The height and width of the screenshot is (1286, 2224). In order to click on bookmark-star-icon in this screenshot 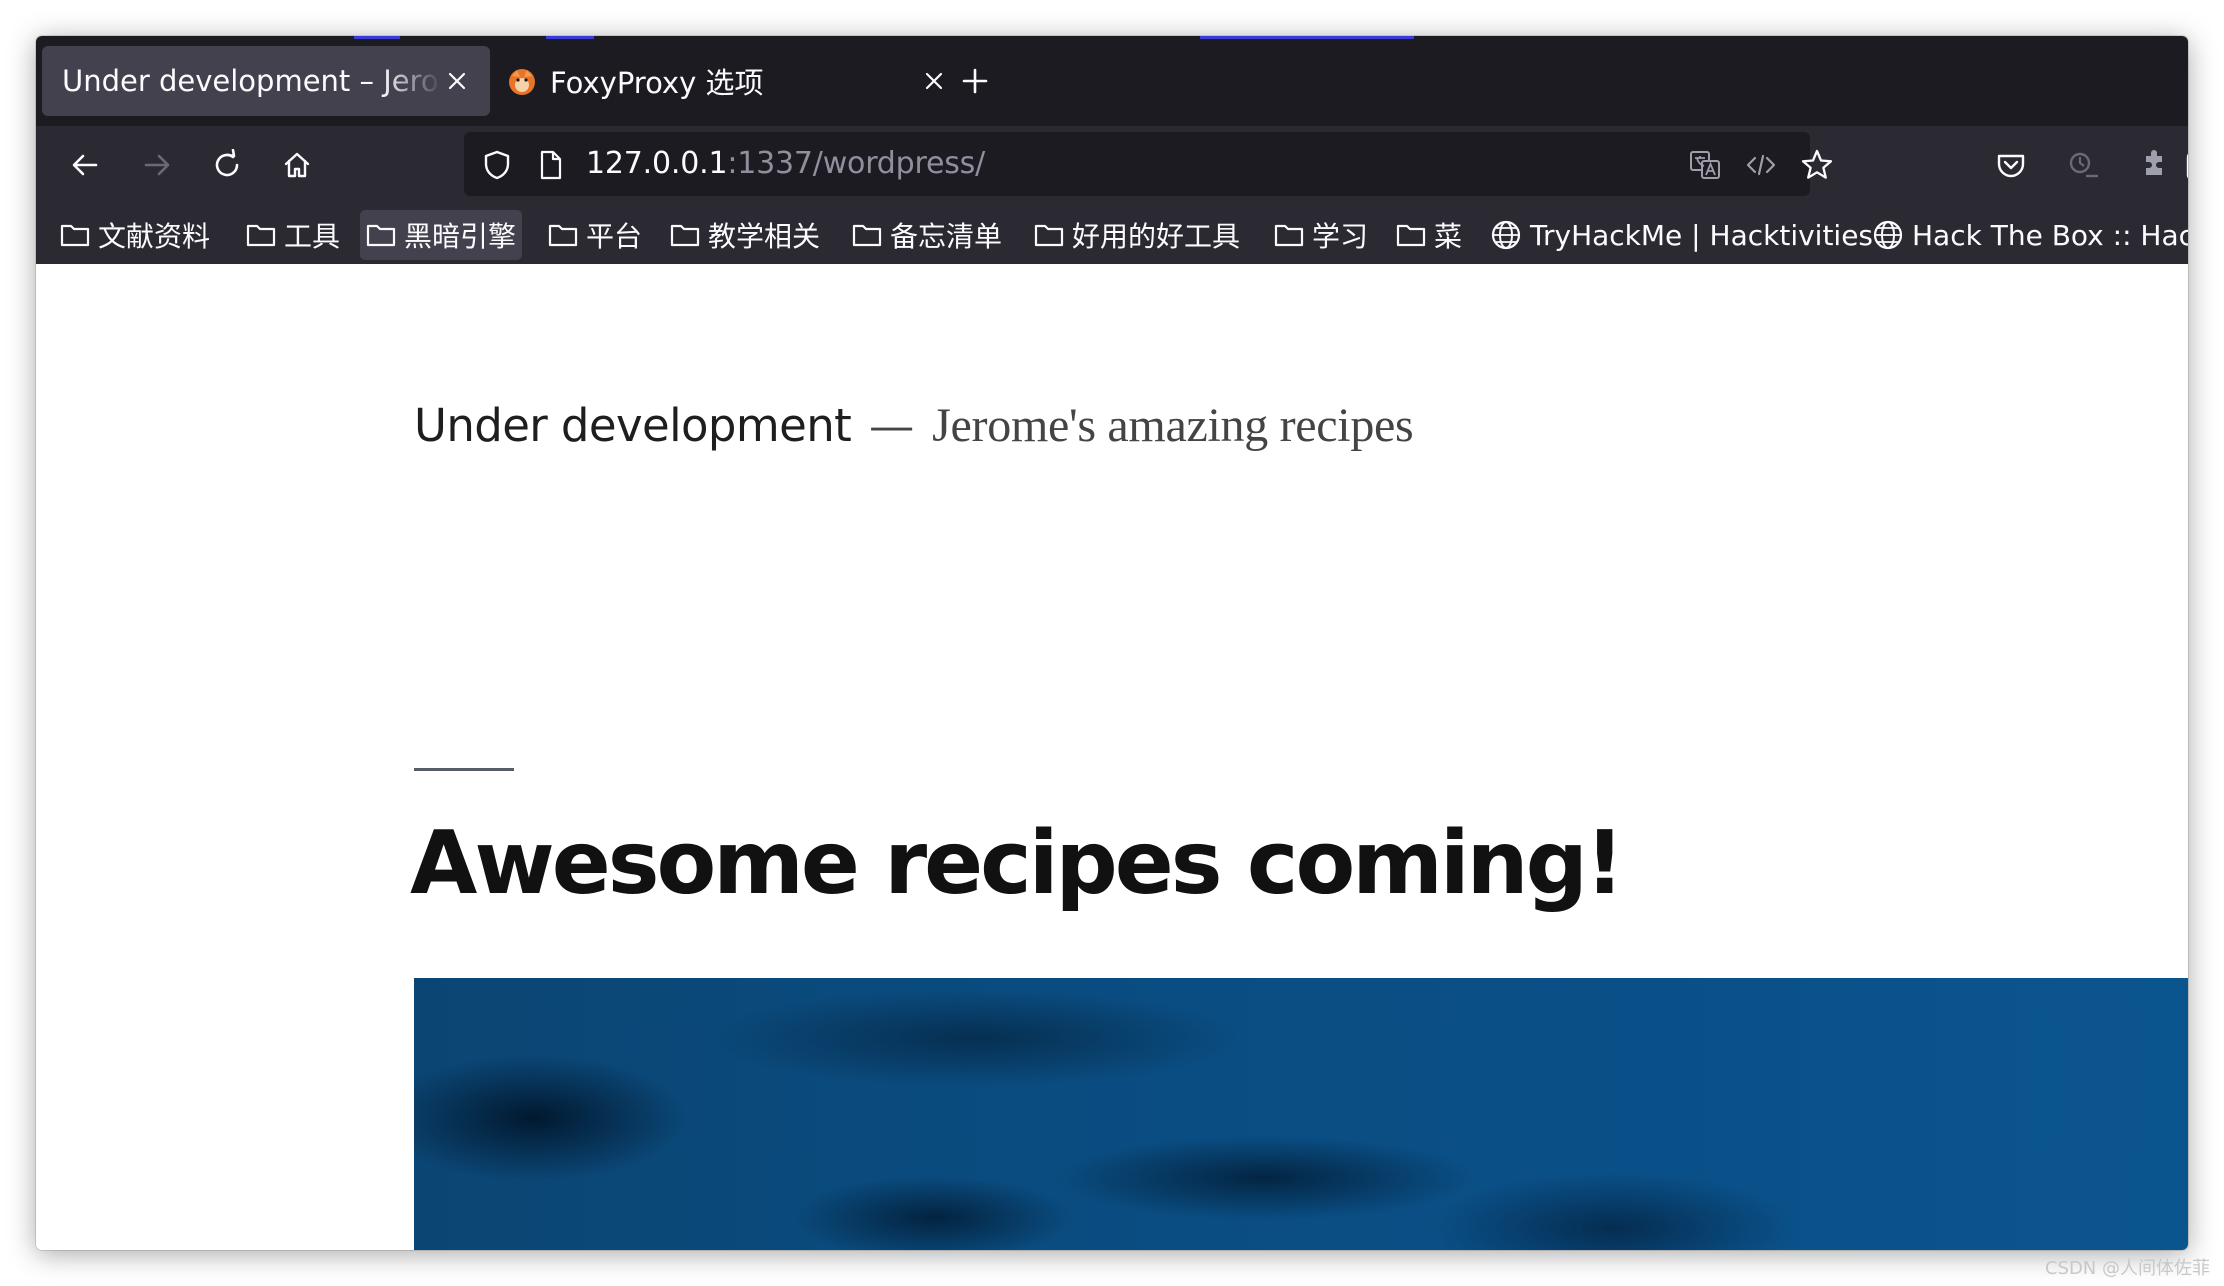, I will do `click(1817, 165)`.